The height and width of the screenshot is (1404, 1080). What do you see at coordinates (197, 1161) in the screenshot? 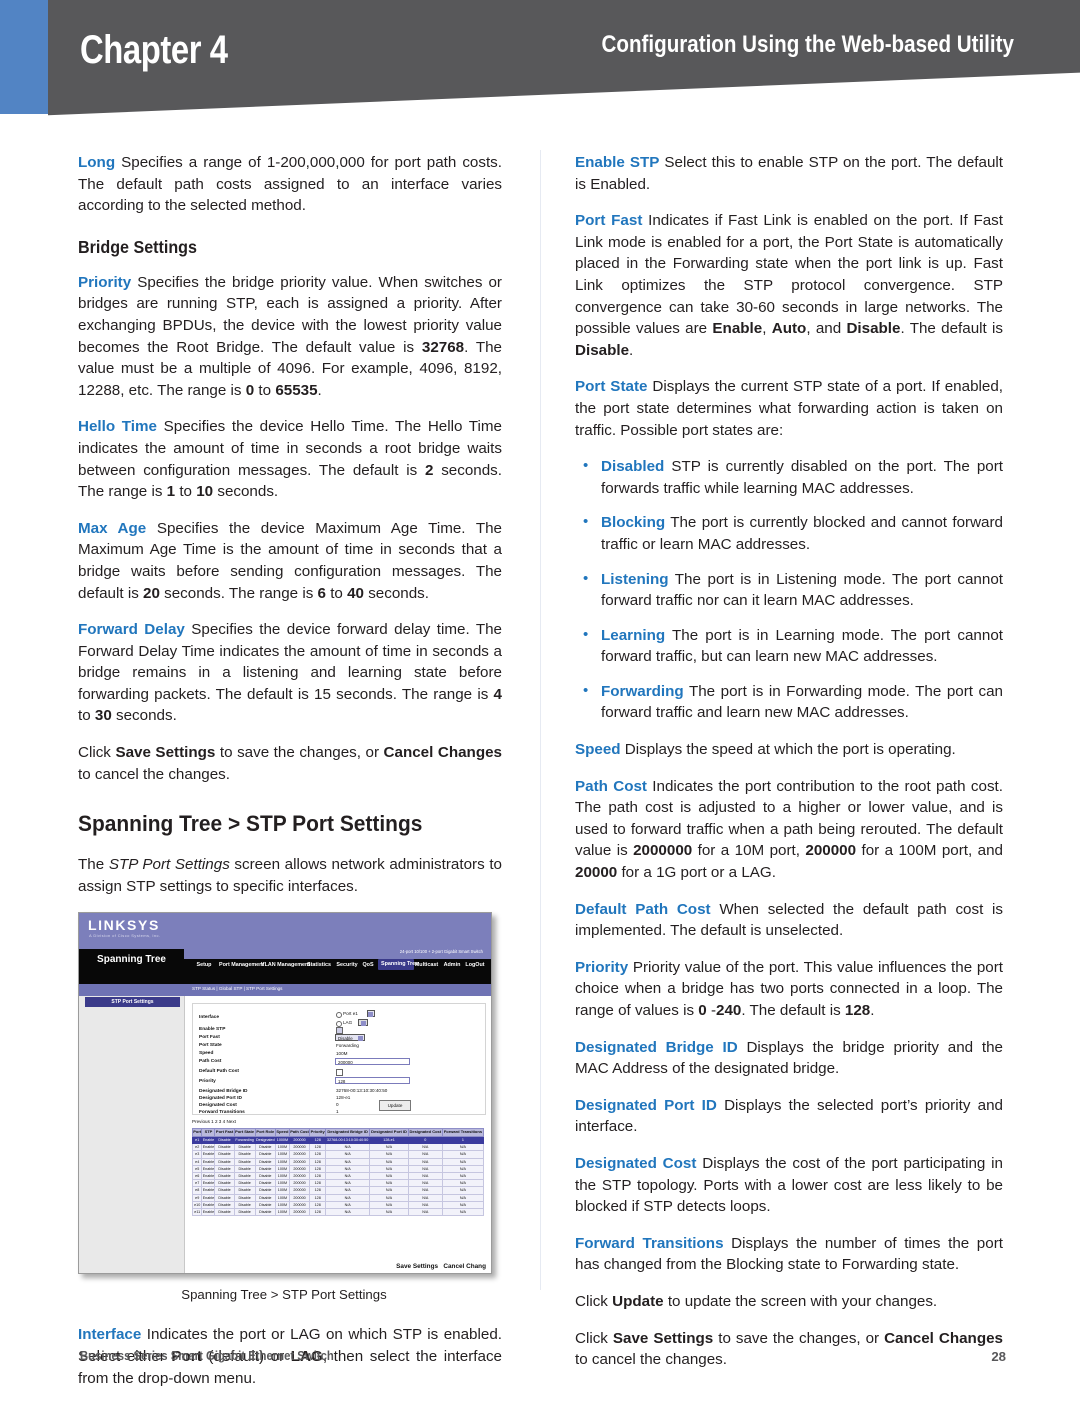
I see `screenshot-table-cell: e4` at bounding box center [197, 1161].